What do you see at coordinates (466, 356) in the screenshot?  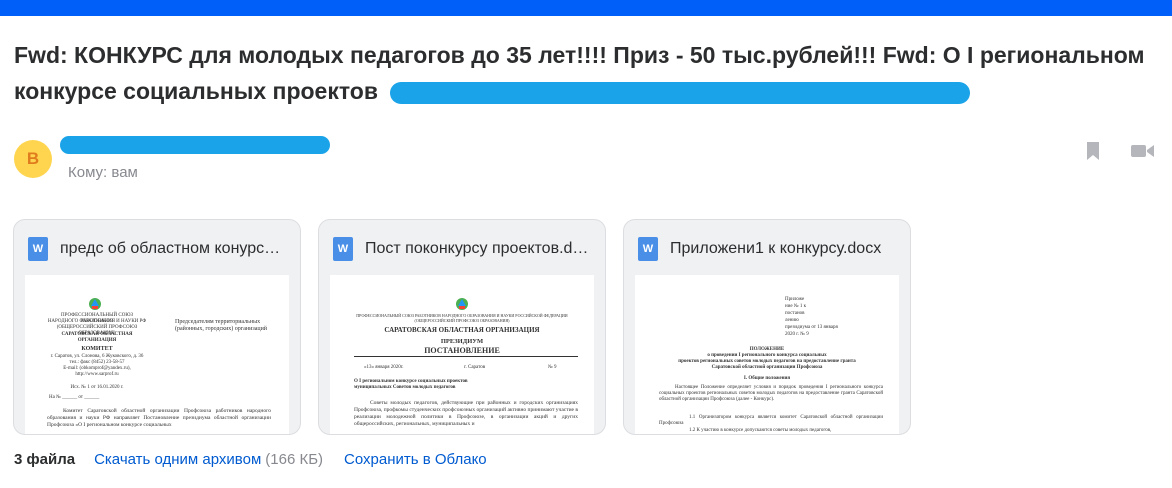 I see `preview-divider` at bounding box center [466, 356].